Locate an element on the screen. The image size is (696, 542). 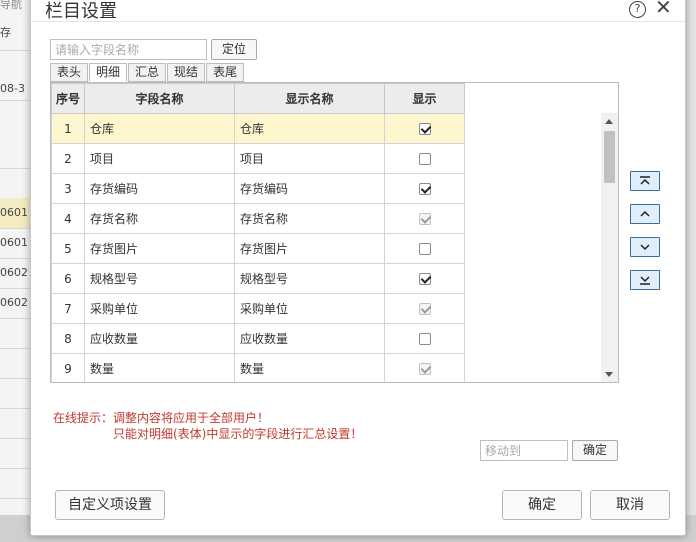
row-number: 8 is located at coordinates (68, 338).